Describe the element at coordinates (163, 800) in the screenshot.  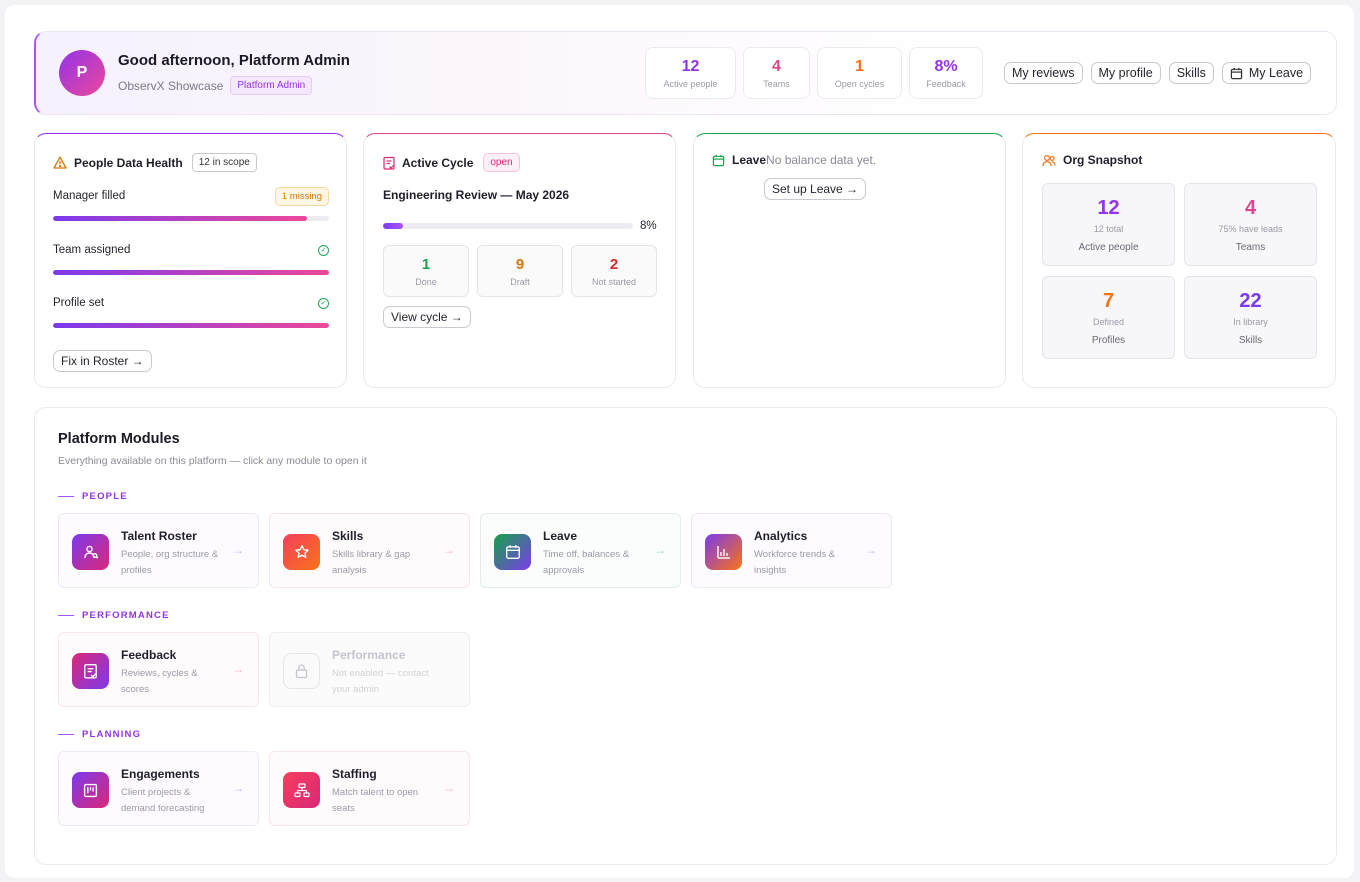
I see `module-desc: Client projects & demand forecasting` at that location.